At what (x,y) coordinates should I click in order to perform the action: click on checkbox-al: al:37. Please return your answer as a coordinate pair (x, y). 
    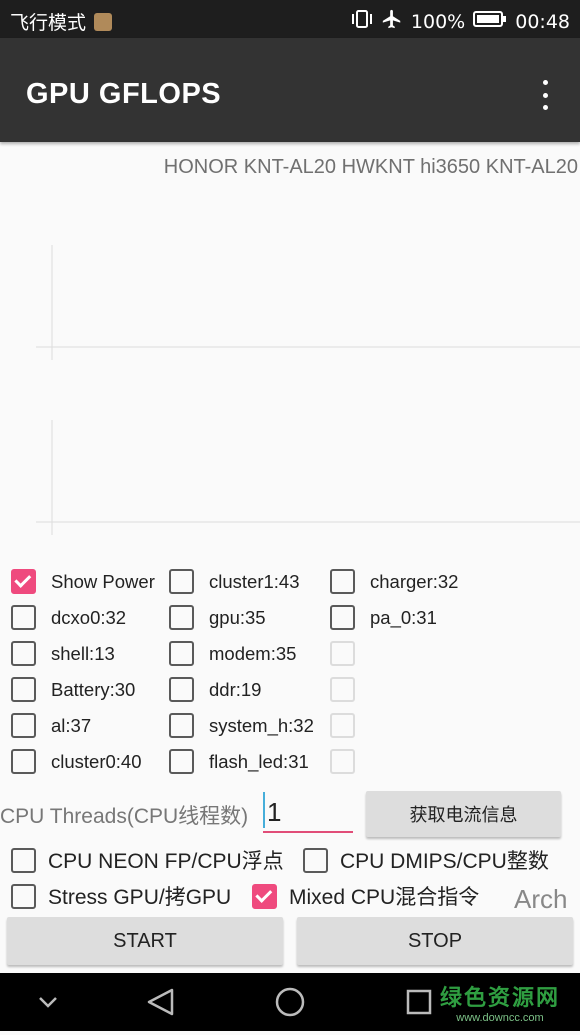
    Looking at the image, I should click on (51, 725).